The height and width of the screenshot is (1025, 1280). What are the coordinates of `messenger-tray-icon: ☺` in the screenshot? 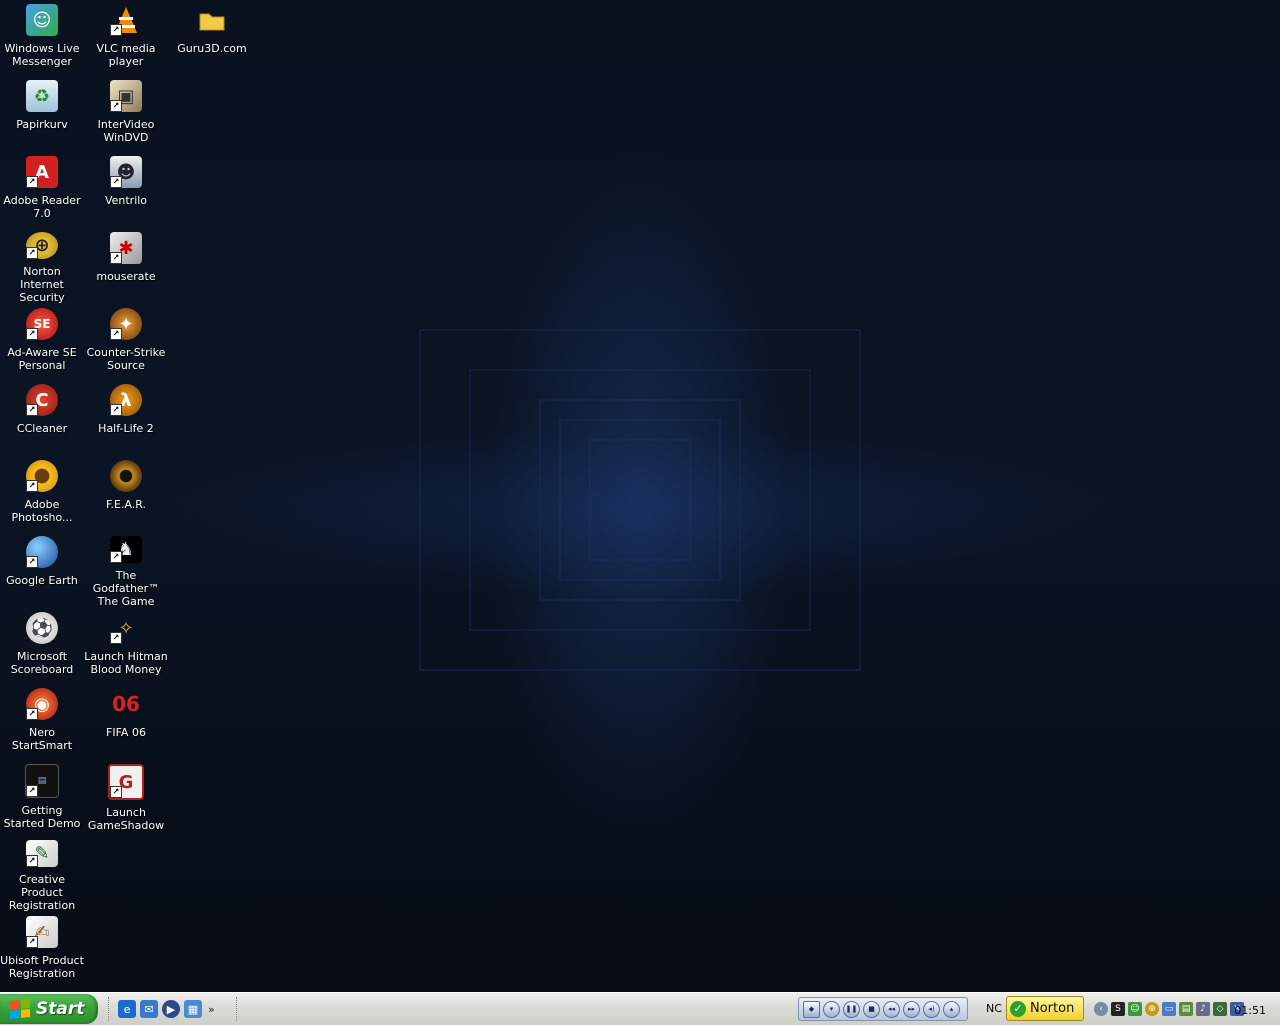 It's located at (1135, 1009).